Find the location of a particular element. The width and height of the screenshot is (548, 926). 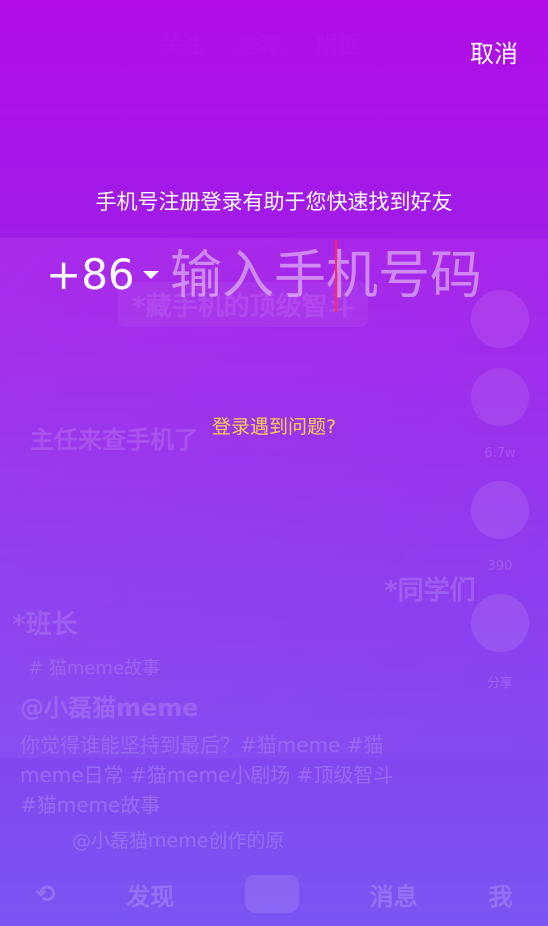

text-cursor is located at coordinates (336, 276).